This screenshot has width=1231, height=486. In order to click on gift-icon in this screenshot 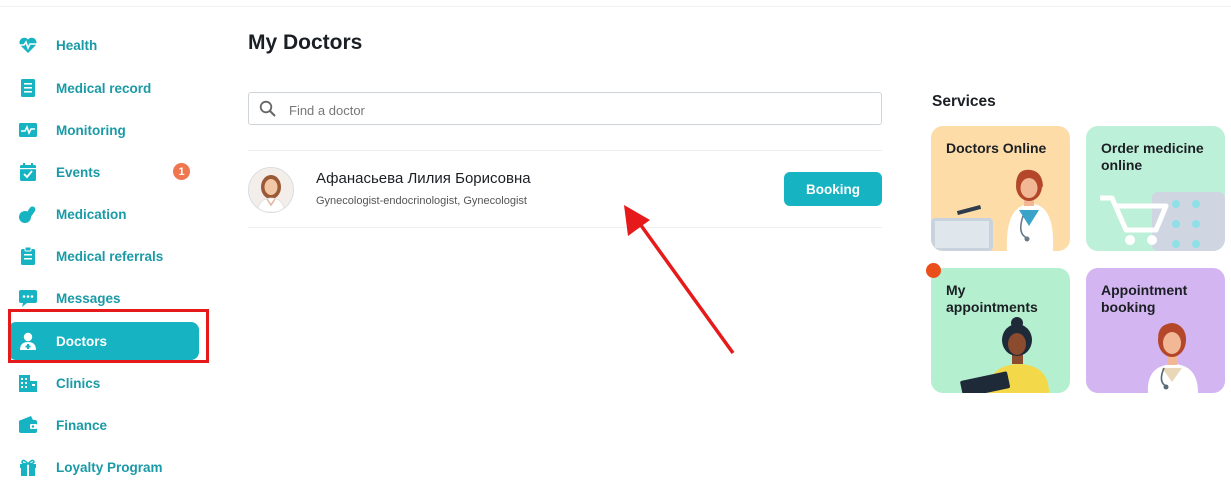, I will do `click(28, 467)`.